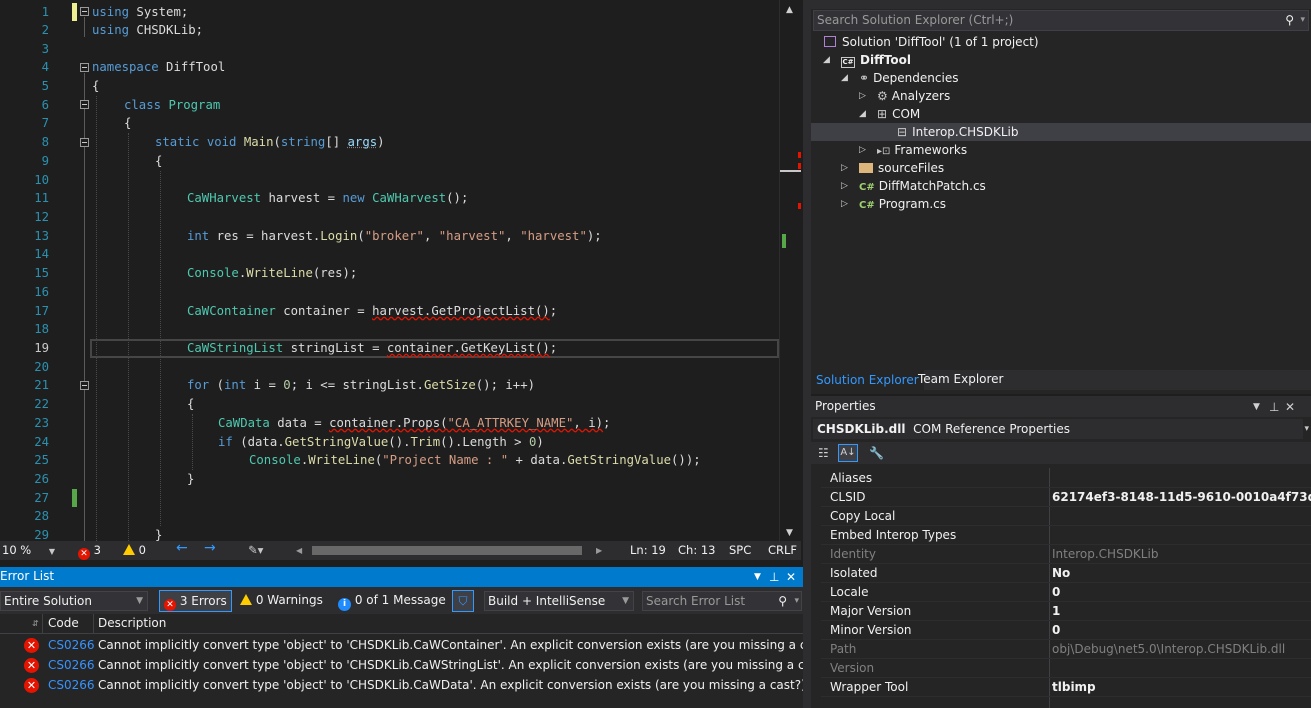 The height and width of the screenshot is (708, 1311). Describe the element at coordinates (134, 550) in the screenshot. I see `warning-count: 0` at that location.